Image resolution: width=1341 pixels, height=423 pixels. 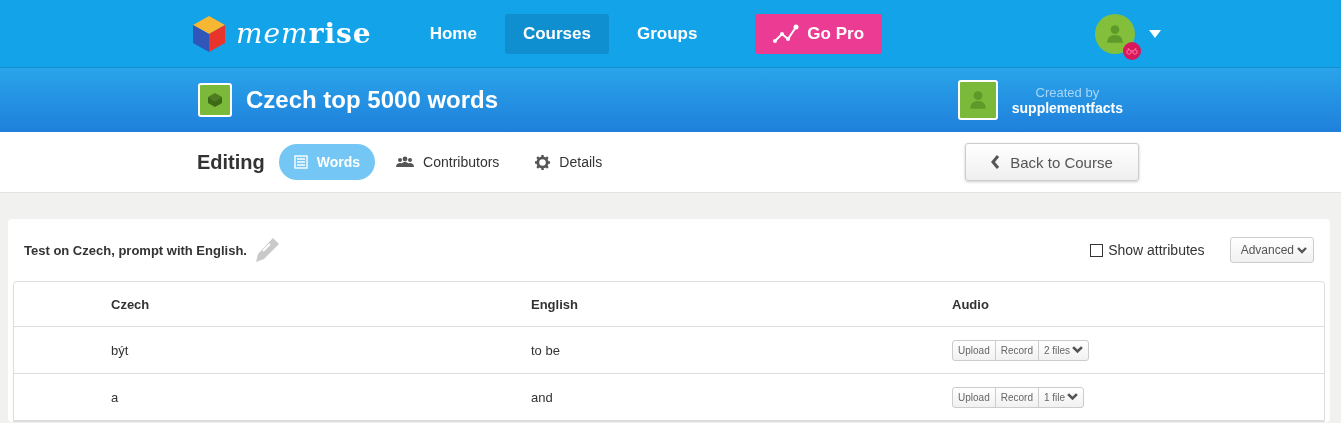 I want to click on editing-tab: Details, so click(x=569, y=162).